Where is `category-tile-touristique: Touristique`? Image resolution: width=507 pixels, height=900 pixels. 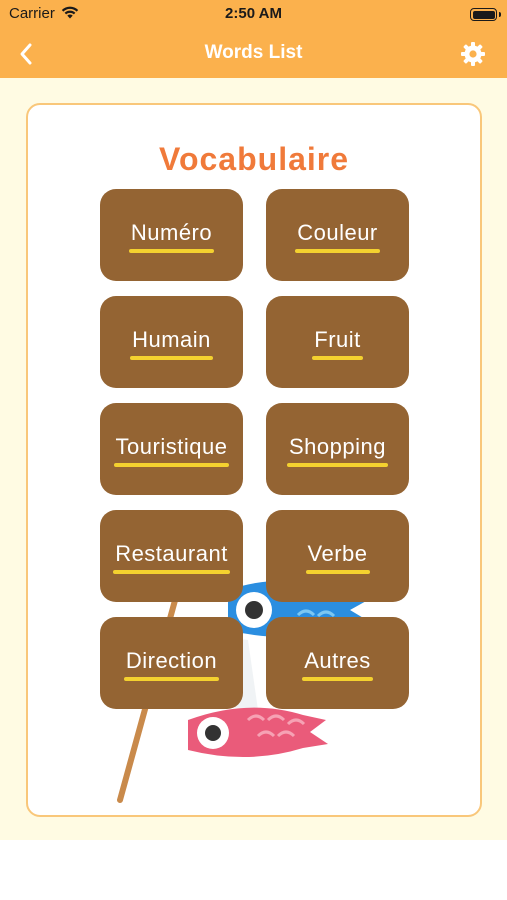 category-tile-touristique: Touristique is located at coordinates (171, 449).